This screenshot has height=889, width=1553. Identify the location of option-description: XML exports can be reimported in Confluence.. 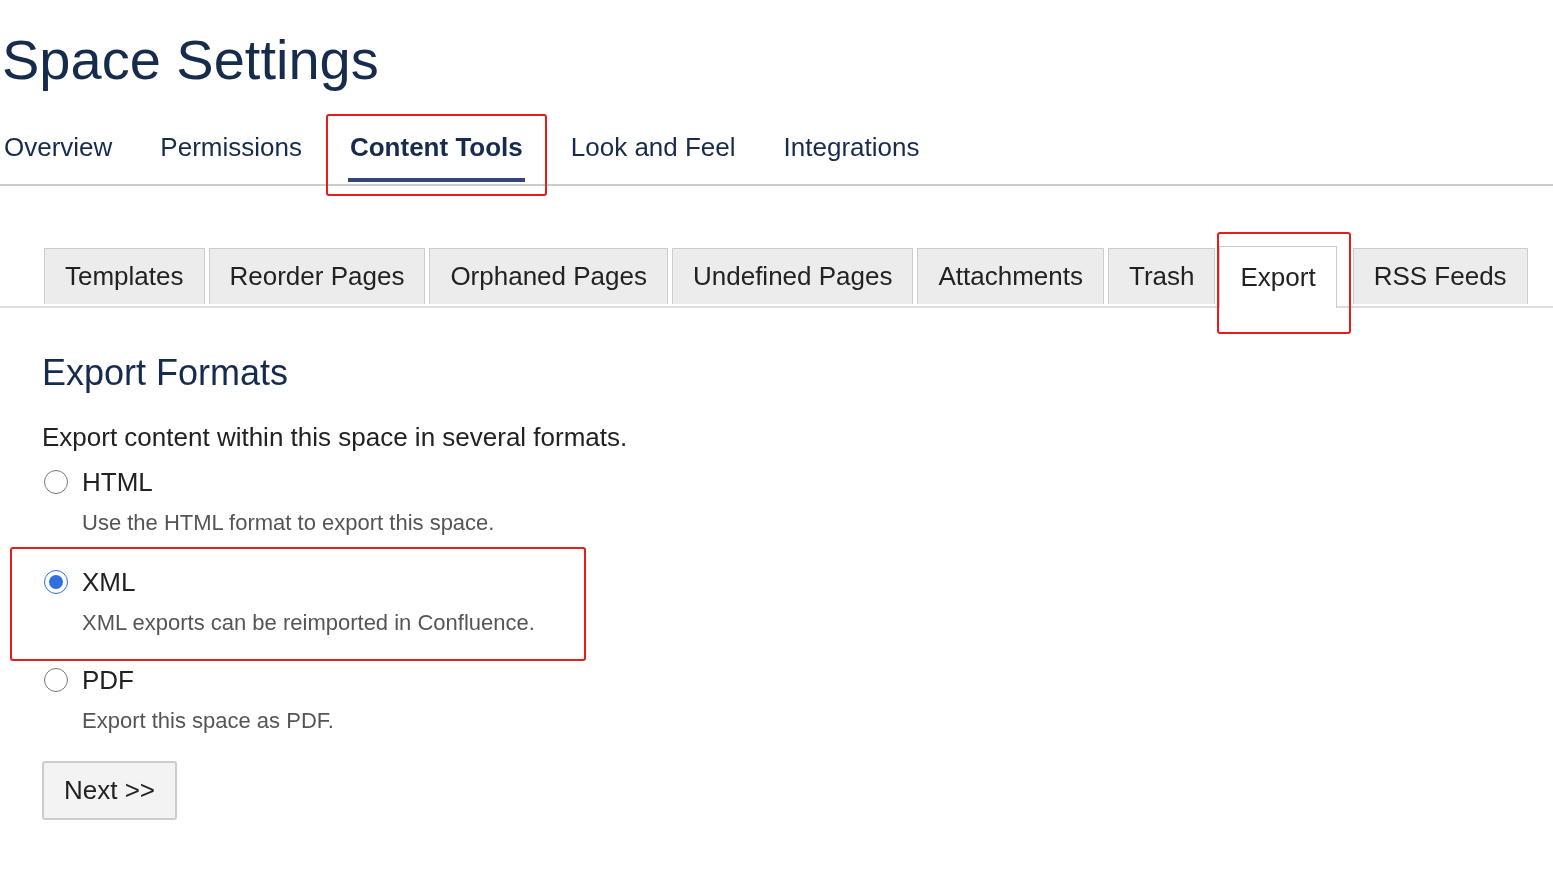
(308, 623).